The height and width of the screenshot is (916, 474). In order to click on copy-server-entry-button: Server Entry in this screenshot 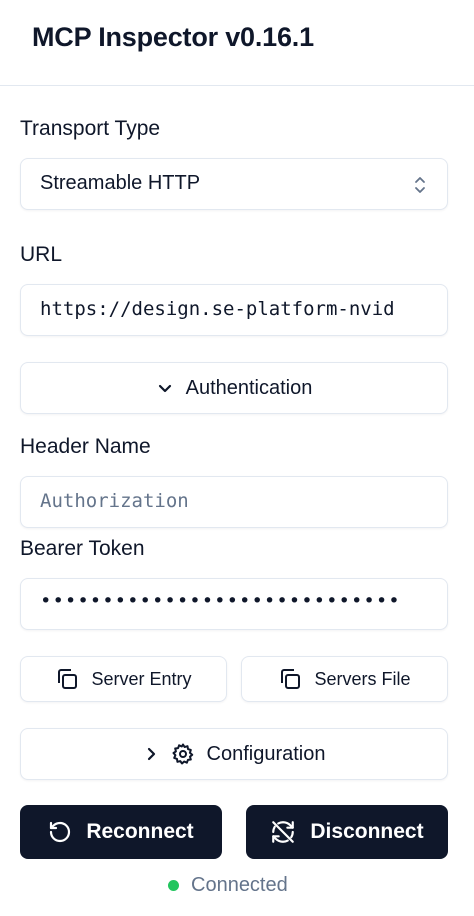, I will do `click(123, 679)`.